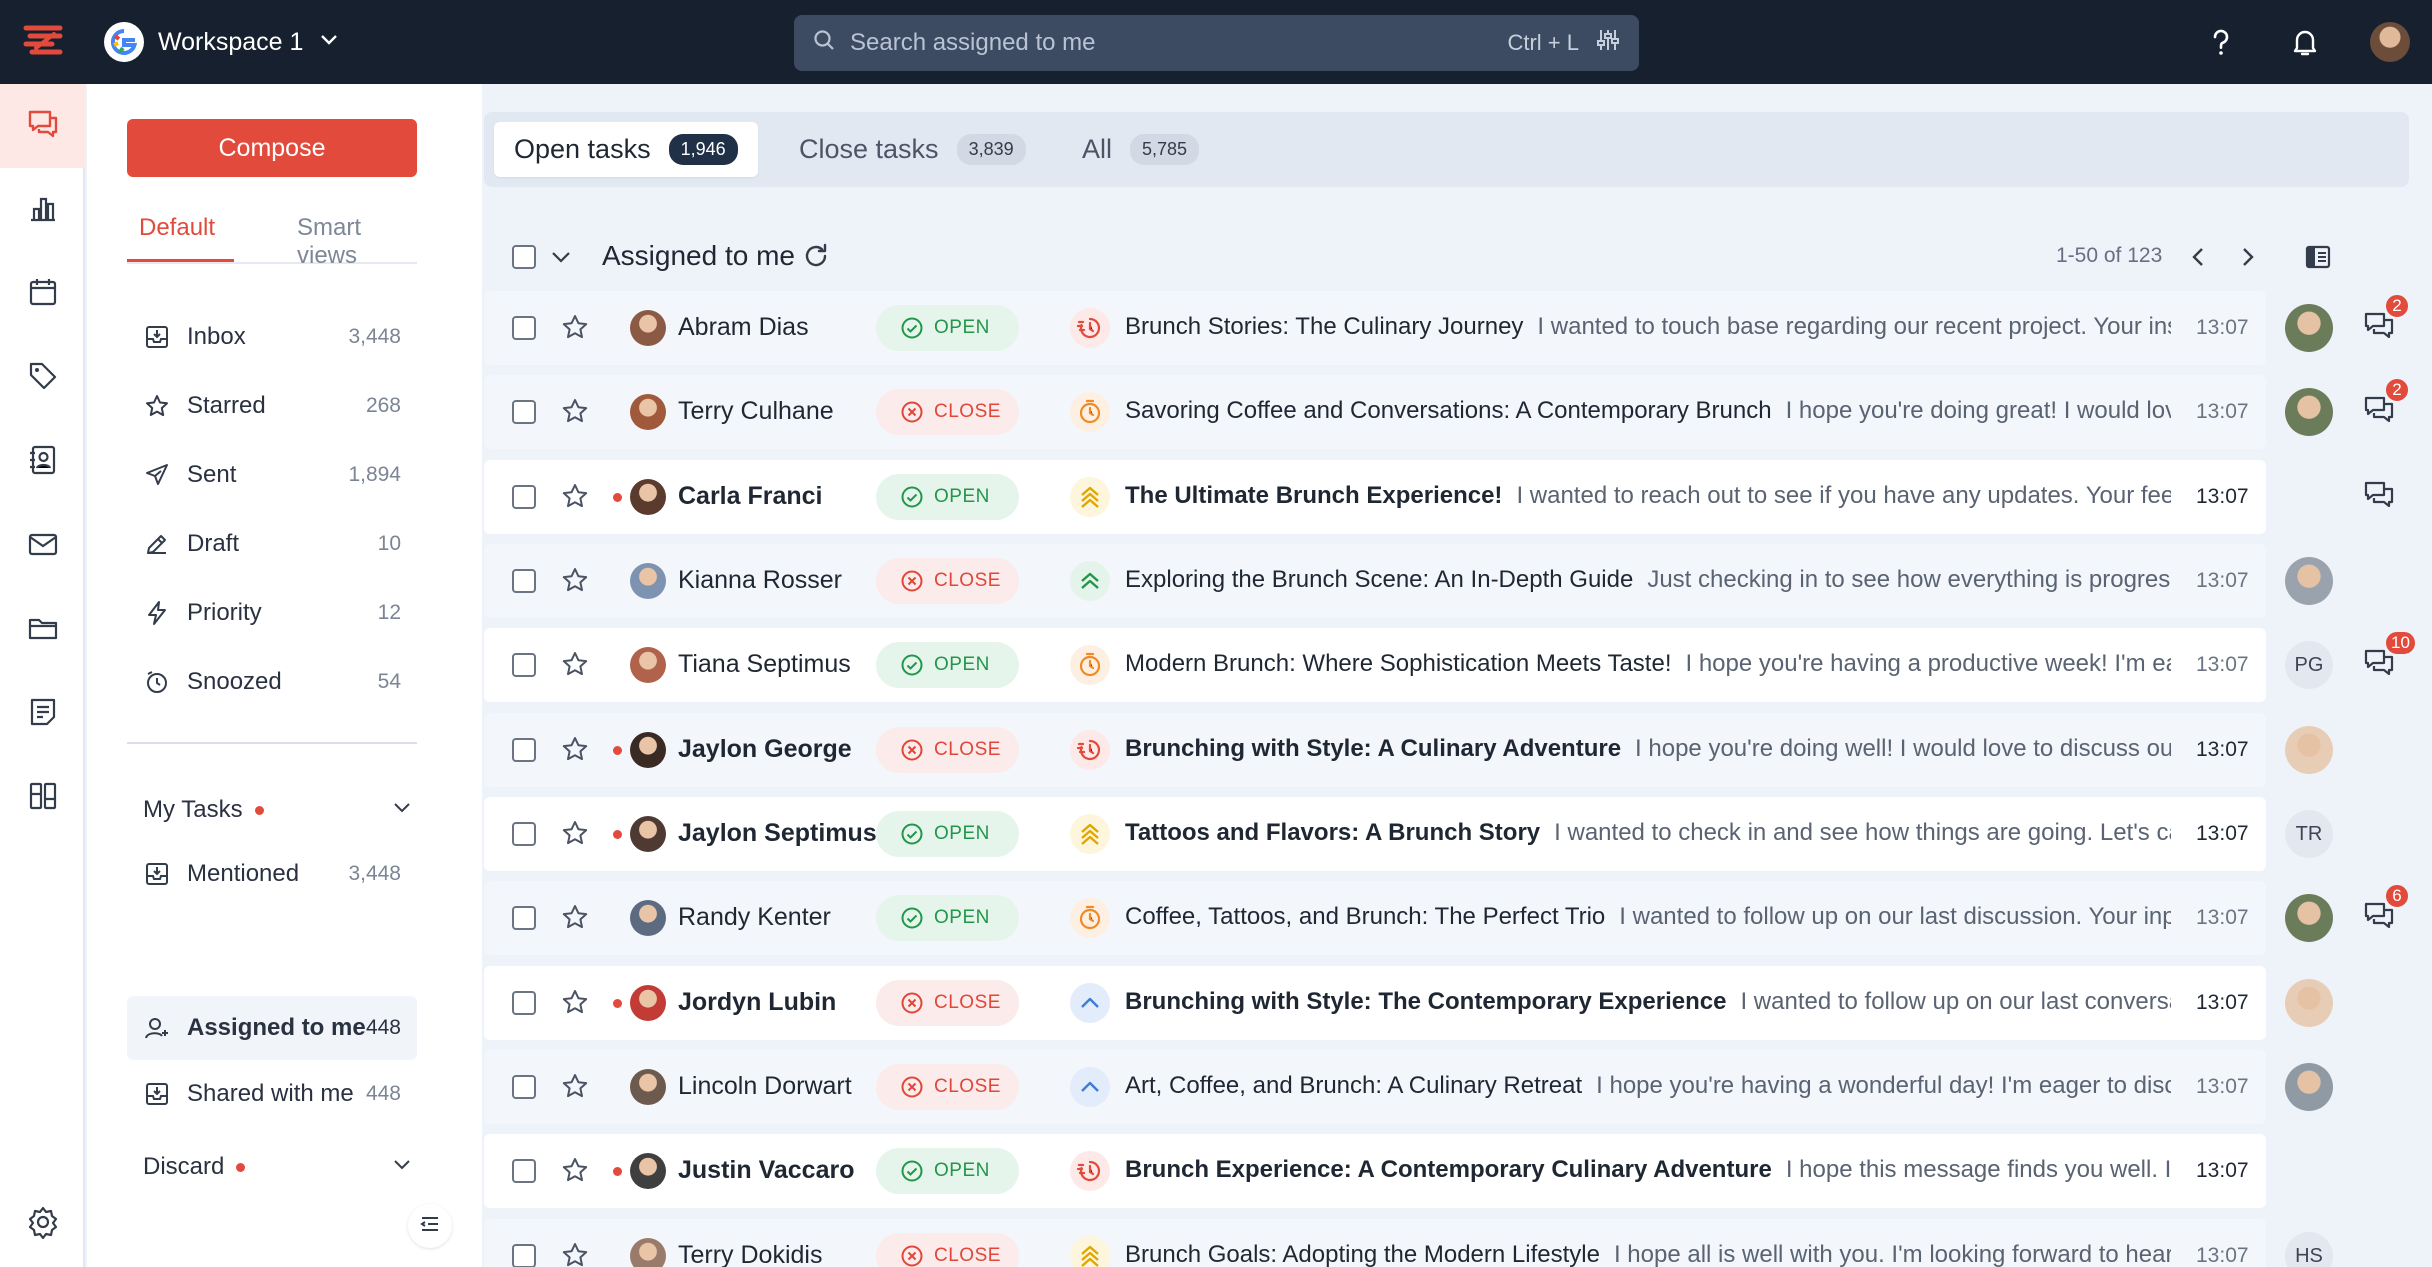 The image size is (2432, 1267). What do you see at coordinates (272, 406) in the screenshot?
I see `sidebar-item-starred: Starred 268` at bounding box center [272, 406].